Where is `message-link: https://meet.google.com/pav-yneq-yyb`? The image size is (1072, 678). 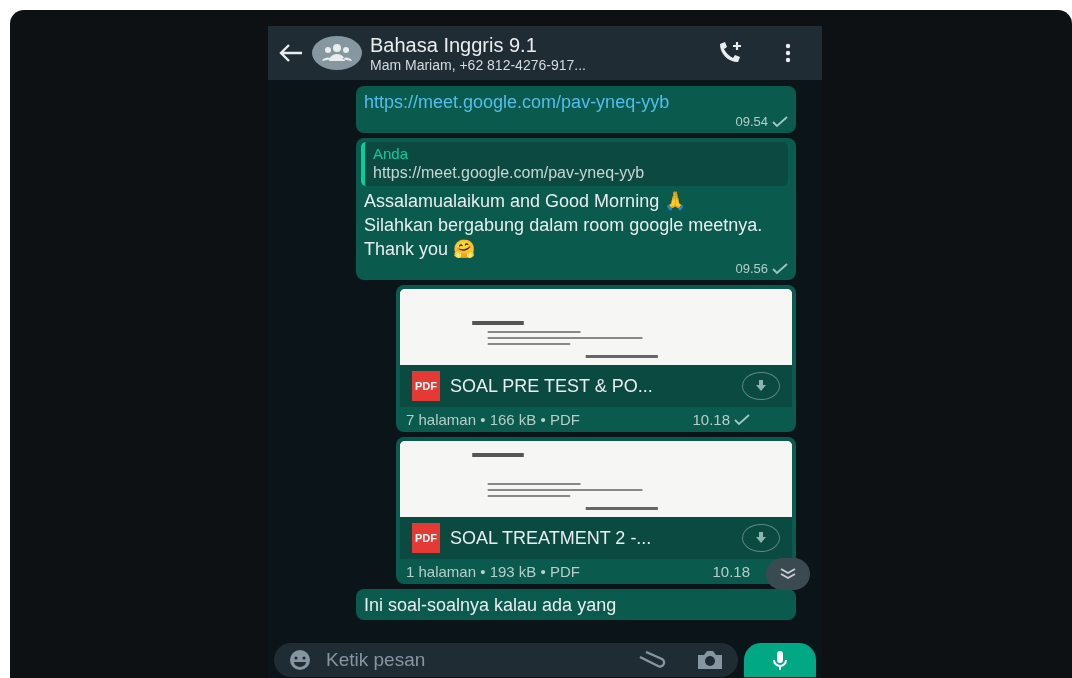
message-link: https://meet.google.com/pav-yneq-yyb is located at coordinates (517, 102).